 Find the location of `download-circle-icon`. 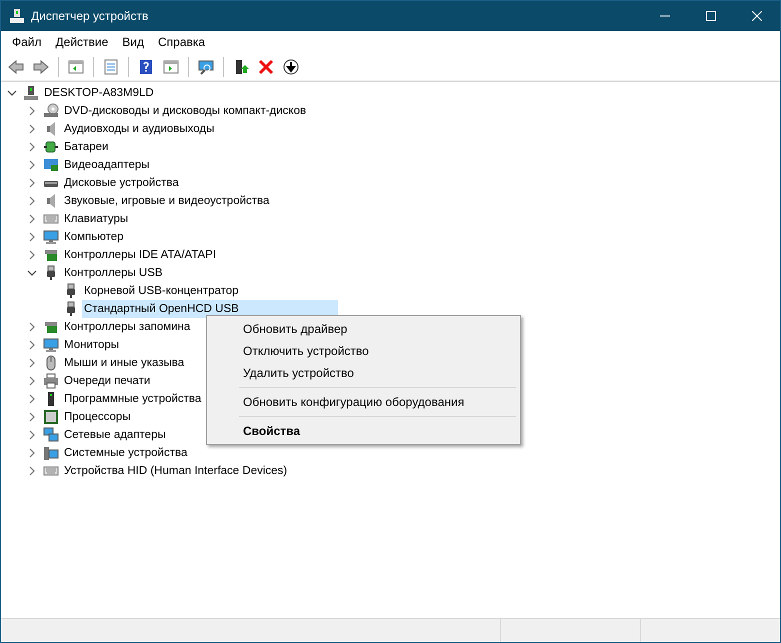

download-circle-icon is located at coordinates (291, 66).